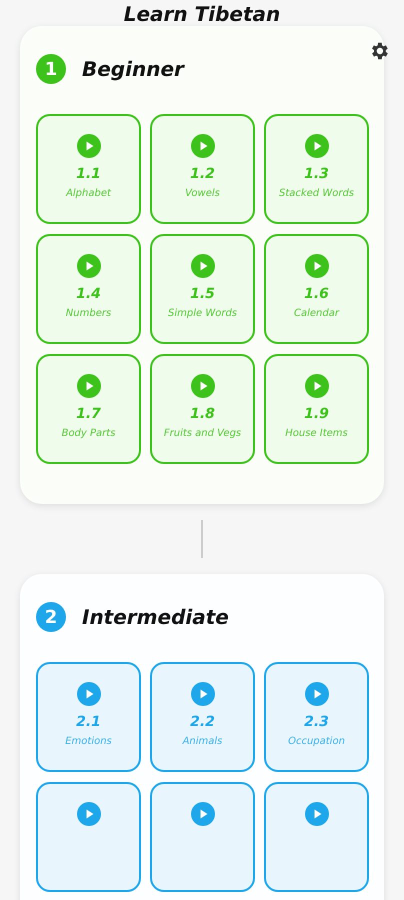  Describe the element at coordinates (202, 717) in the screenshot. I see `lesson-tile: 2.2 Animals` at that location.